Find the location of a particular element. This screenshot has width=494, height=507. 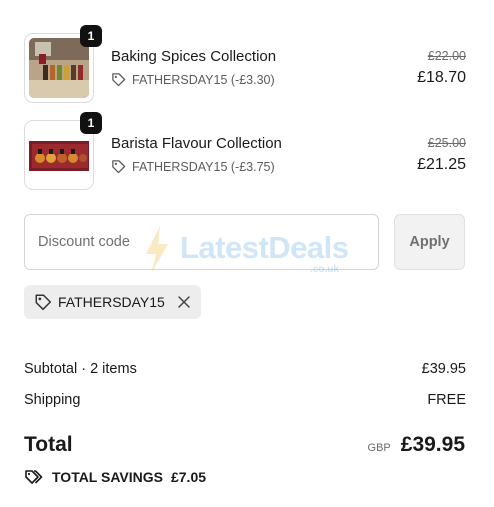

tags-icon is located at coordinates (34, 477).